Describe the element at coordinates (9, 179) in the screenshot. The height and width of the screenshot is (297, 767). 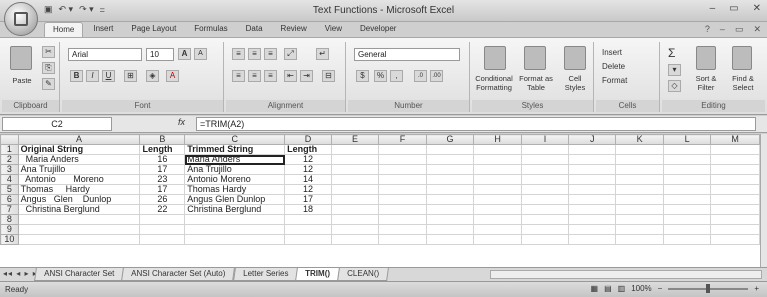
I see `row-header: 4` at that location.